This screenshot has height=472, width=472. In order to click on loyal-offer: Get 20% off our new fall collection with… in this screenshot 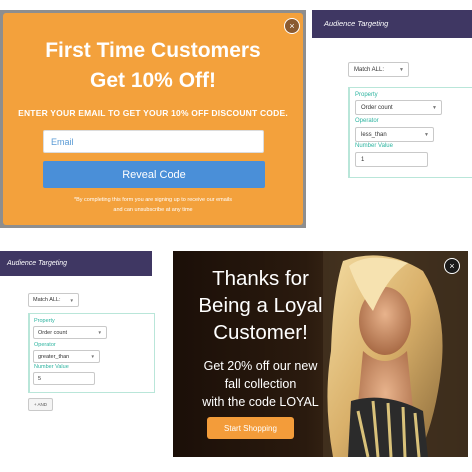, I will do `click(260, 384)`.